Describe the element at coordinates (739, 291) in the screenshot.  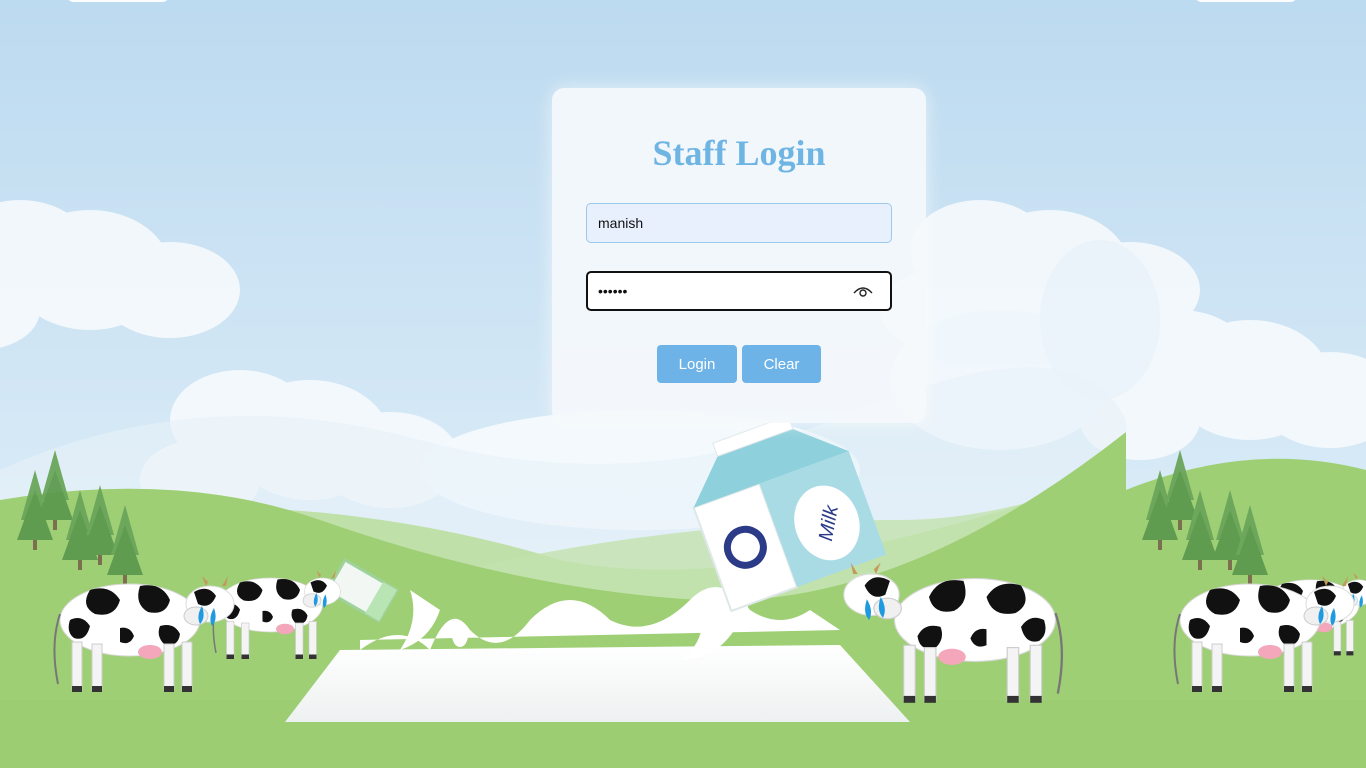
I see `password-field` at that location.